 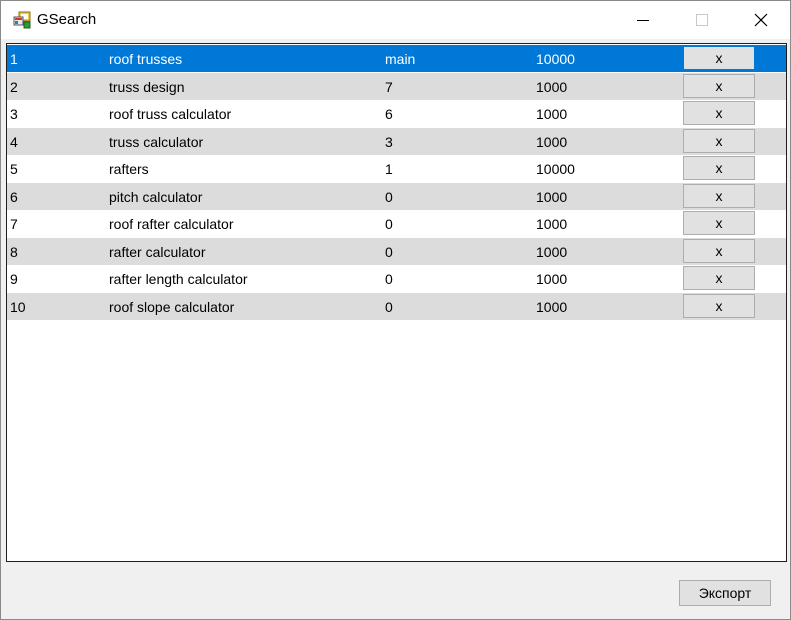 I want to click on keyword-cell: pitch calculator, so click(x=156, y=197).